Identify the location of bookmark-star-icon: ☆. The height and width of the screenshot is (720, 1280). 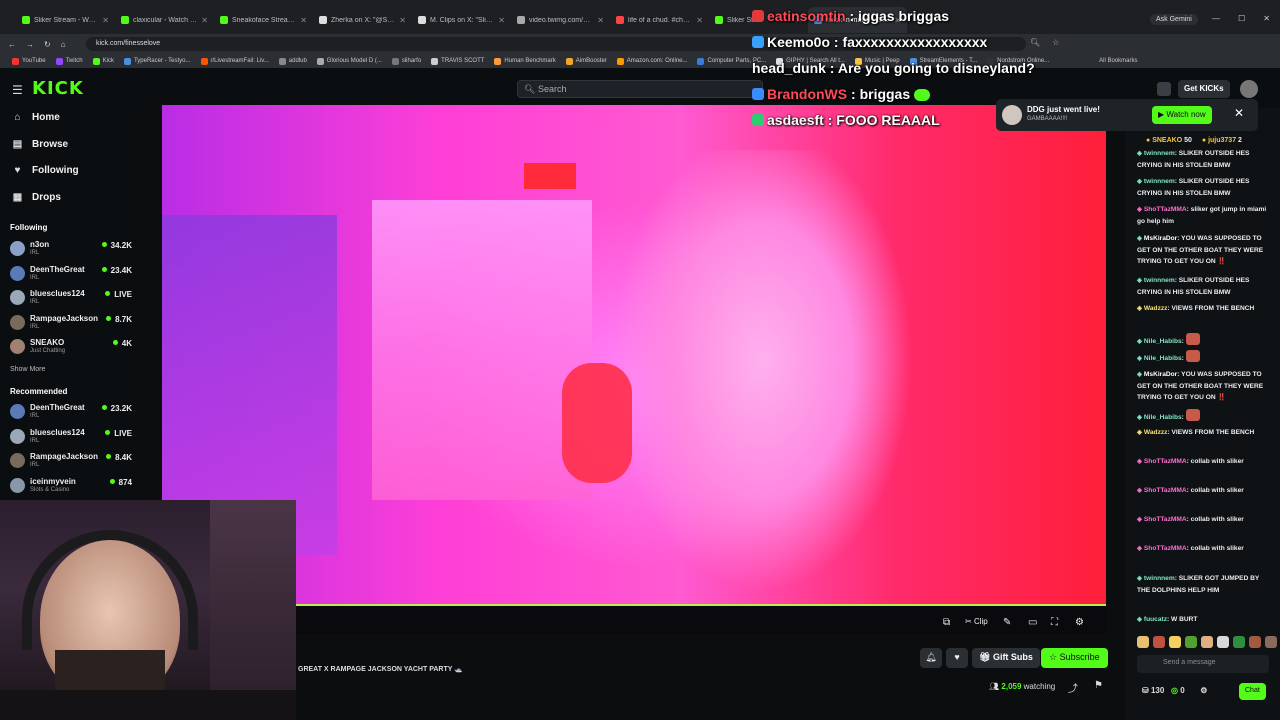
(1055, 42).